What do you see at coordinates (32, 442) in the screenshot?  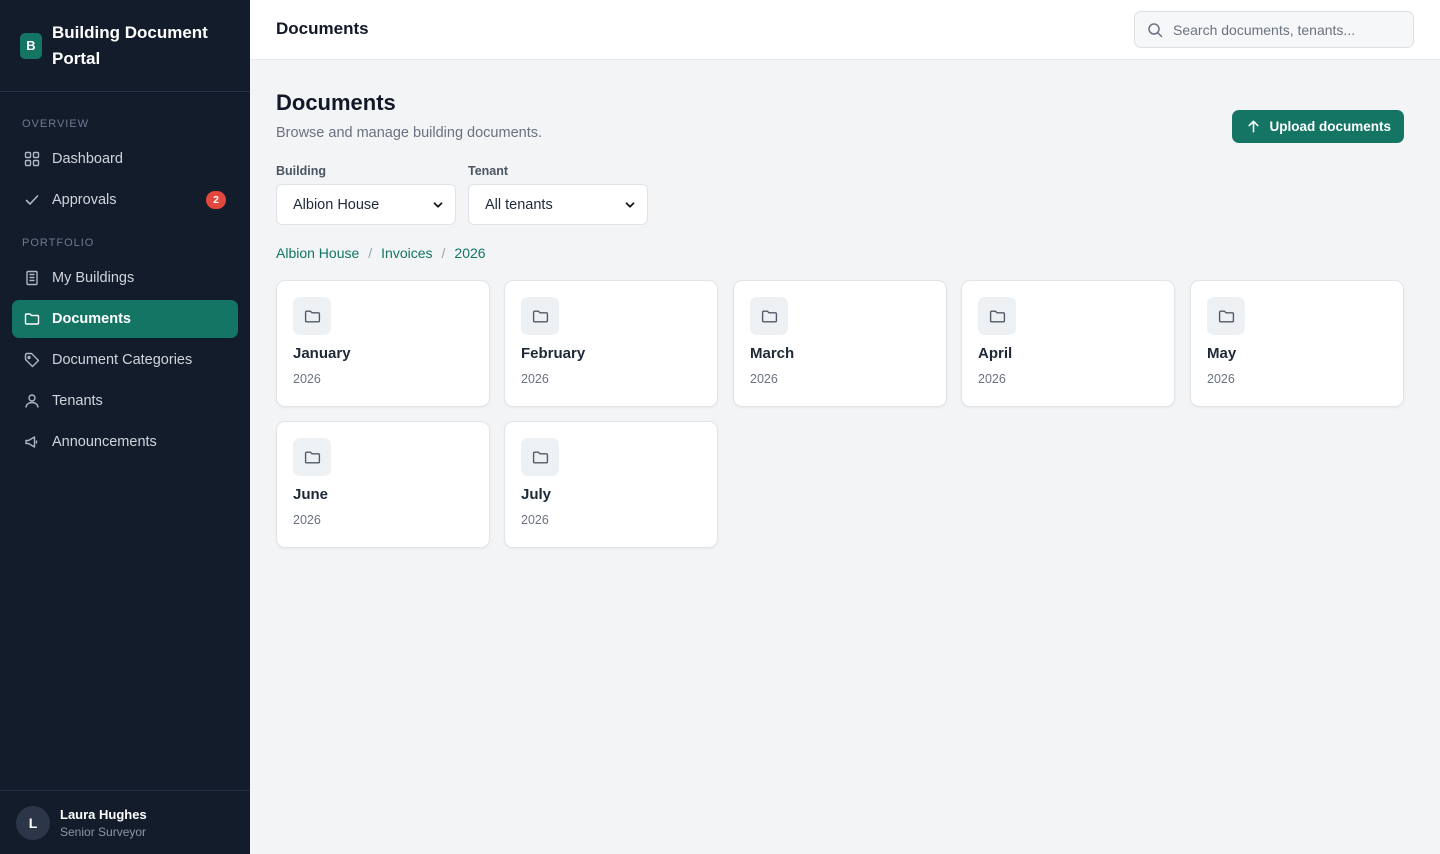 I see `megaphone-icon` at bounding box center [32, 442].